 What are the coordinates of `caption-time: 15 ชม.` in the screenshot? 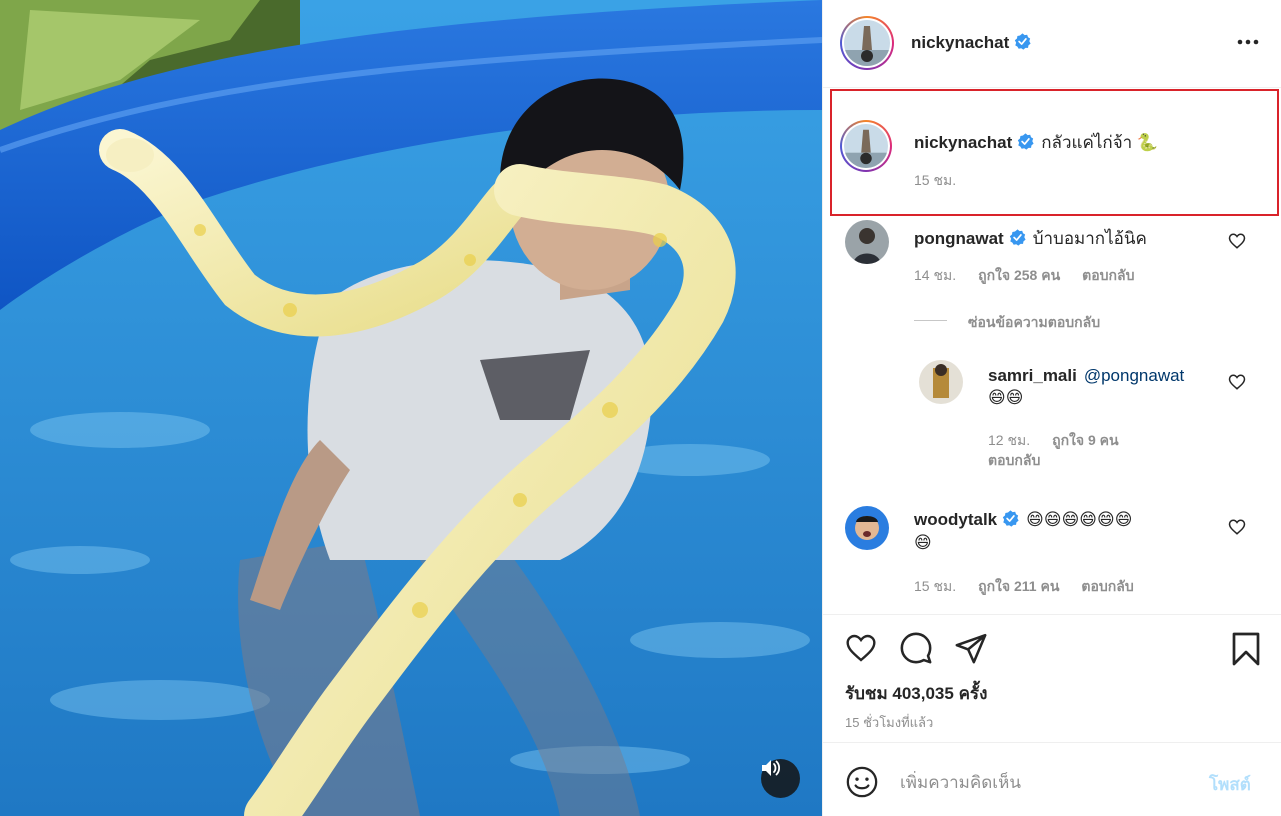 It's located at (935, 181).